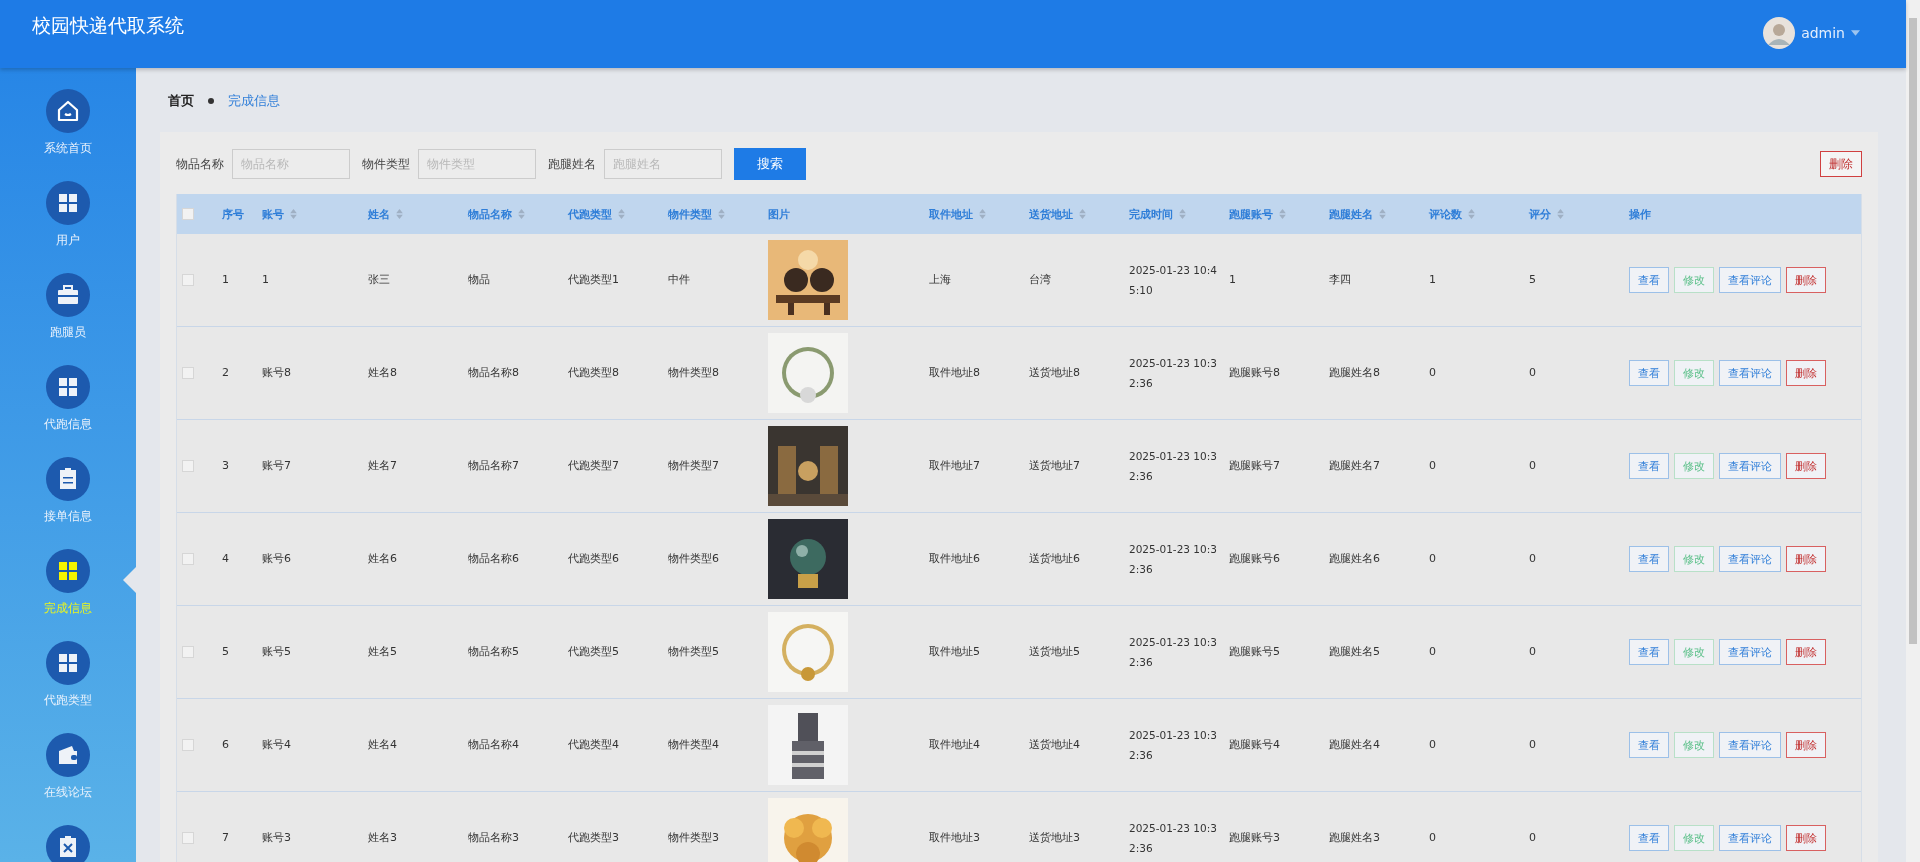  Describe the element at coordinates (954, 373) in the screenshot. I see `table-cell-text: 取件地址8` at that location.